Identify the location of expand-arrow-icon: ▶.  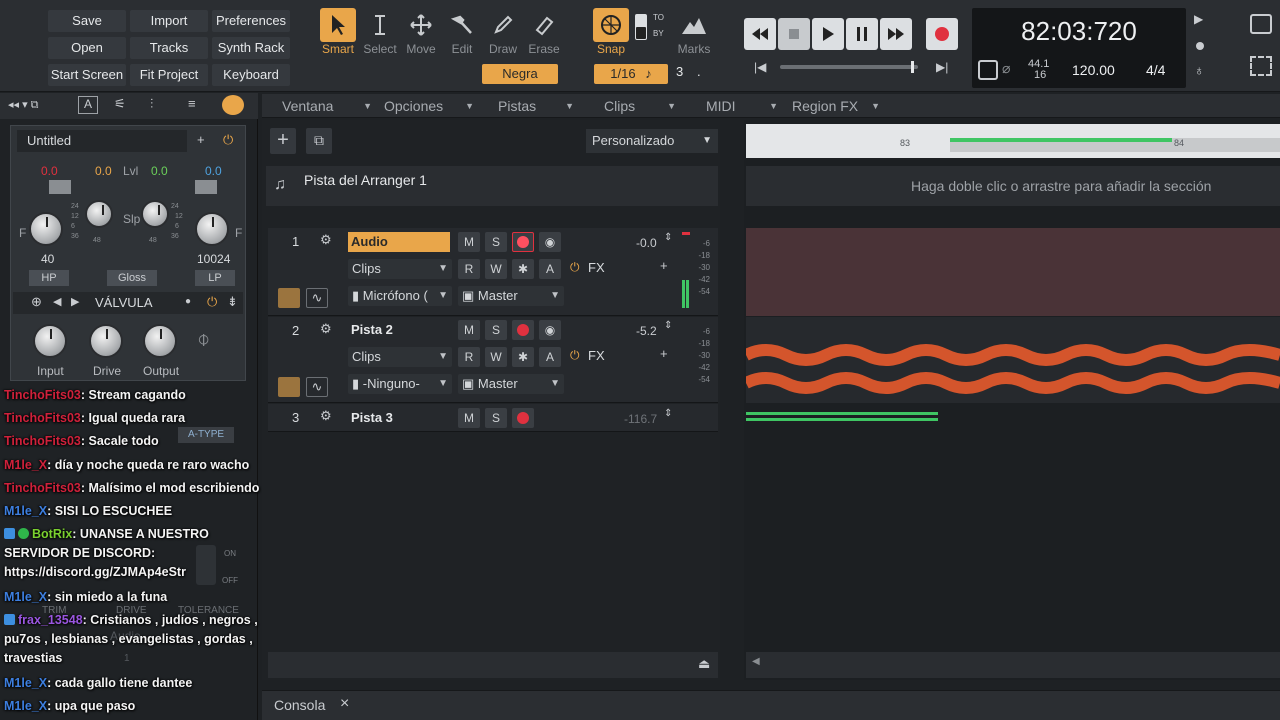
(1198, 19).